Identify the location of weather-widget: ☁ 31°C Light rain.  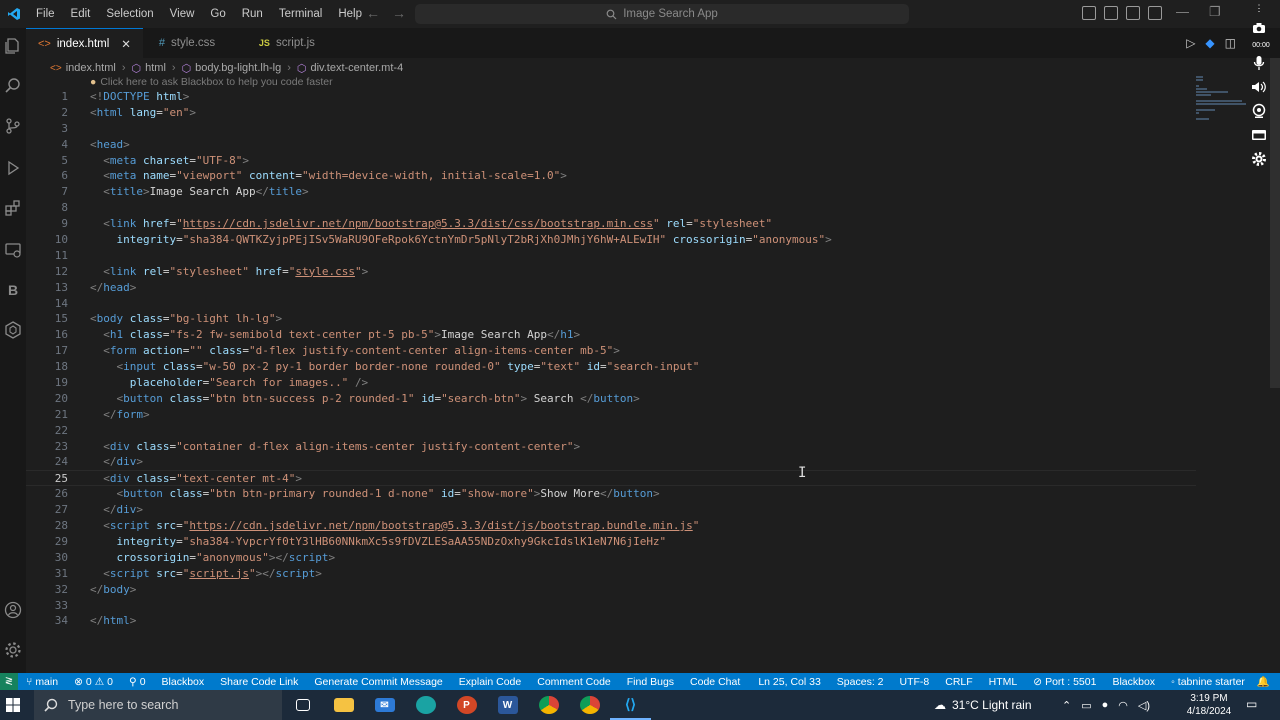
(983, 705).